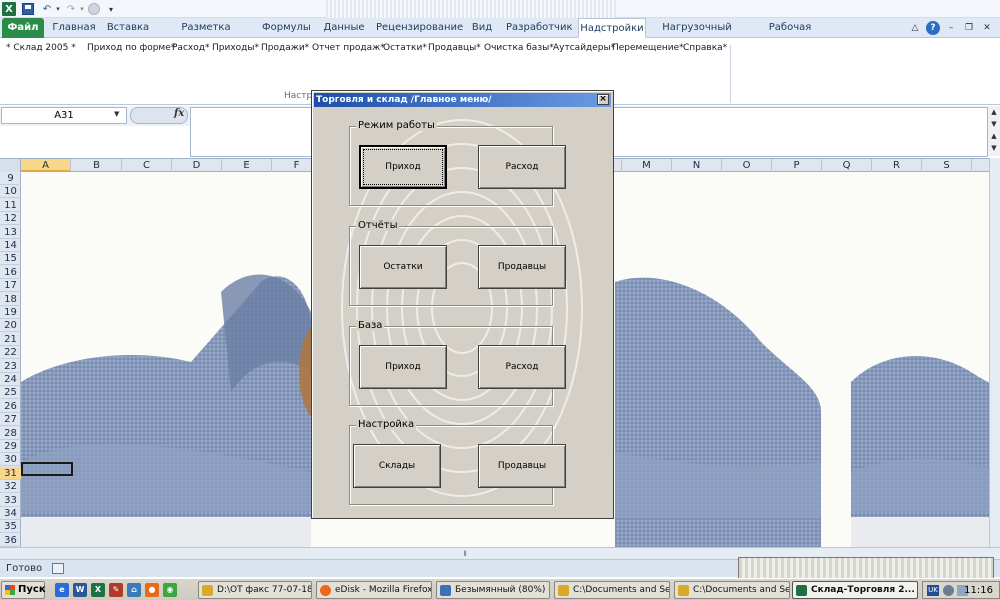  Describe the element at coordinates (134, 590) in the screenshot. I see `network-icon: ⌂` at that location.